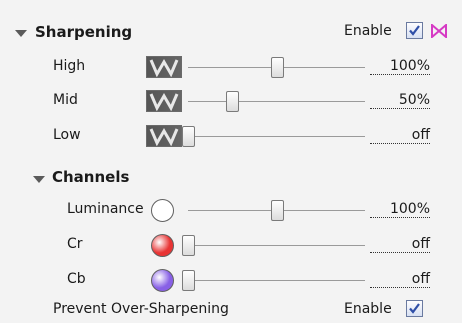 The image size is (462, 323). What do you see at coordinates (65, 100) in the screenshot?
I see `slider-label: Mid` at bounding box center [65, 100].